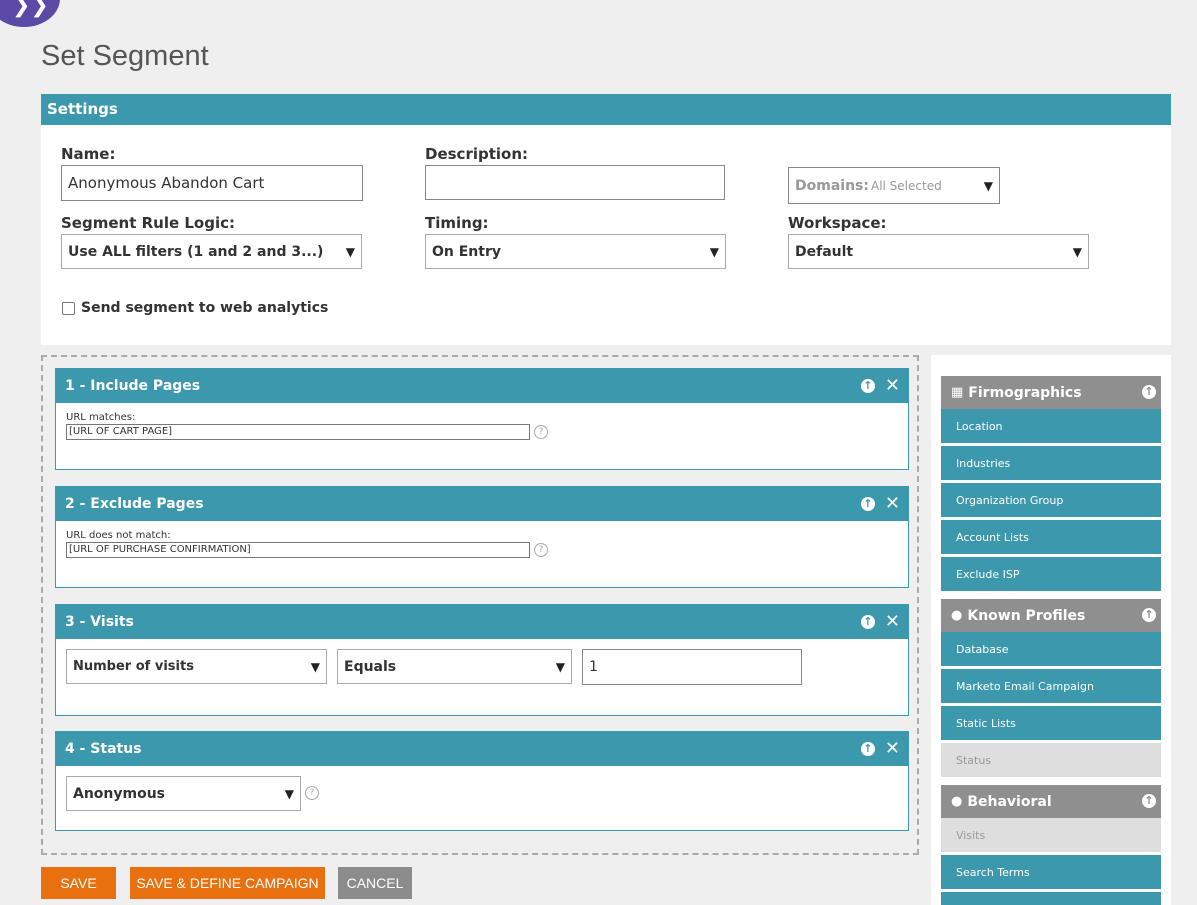 This screenshot has height=905, width=1197. I want to click on section-header-known-profiles: ● Known Profiles ↑, so click(1051, 615).